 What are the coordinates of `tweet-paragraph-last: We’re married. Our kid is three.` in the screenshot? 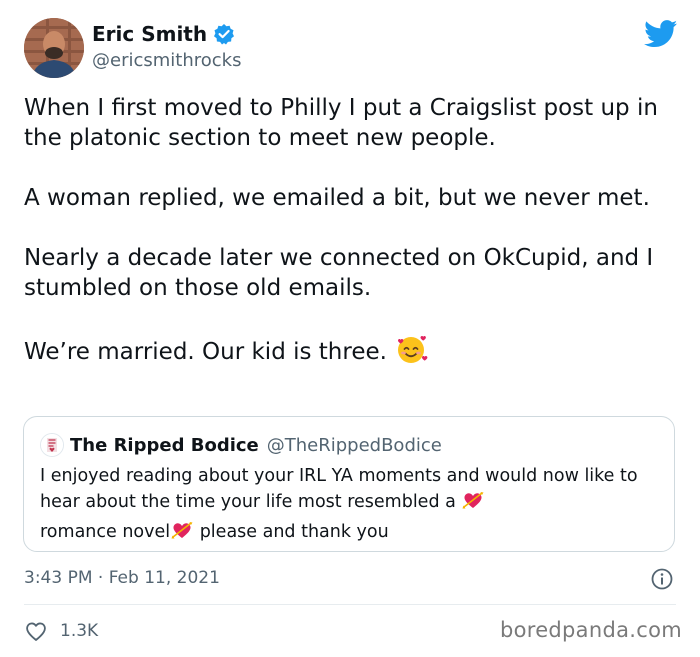 It's located at (350, 353).